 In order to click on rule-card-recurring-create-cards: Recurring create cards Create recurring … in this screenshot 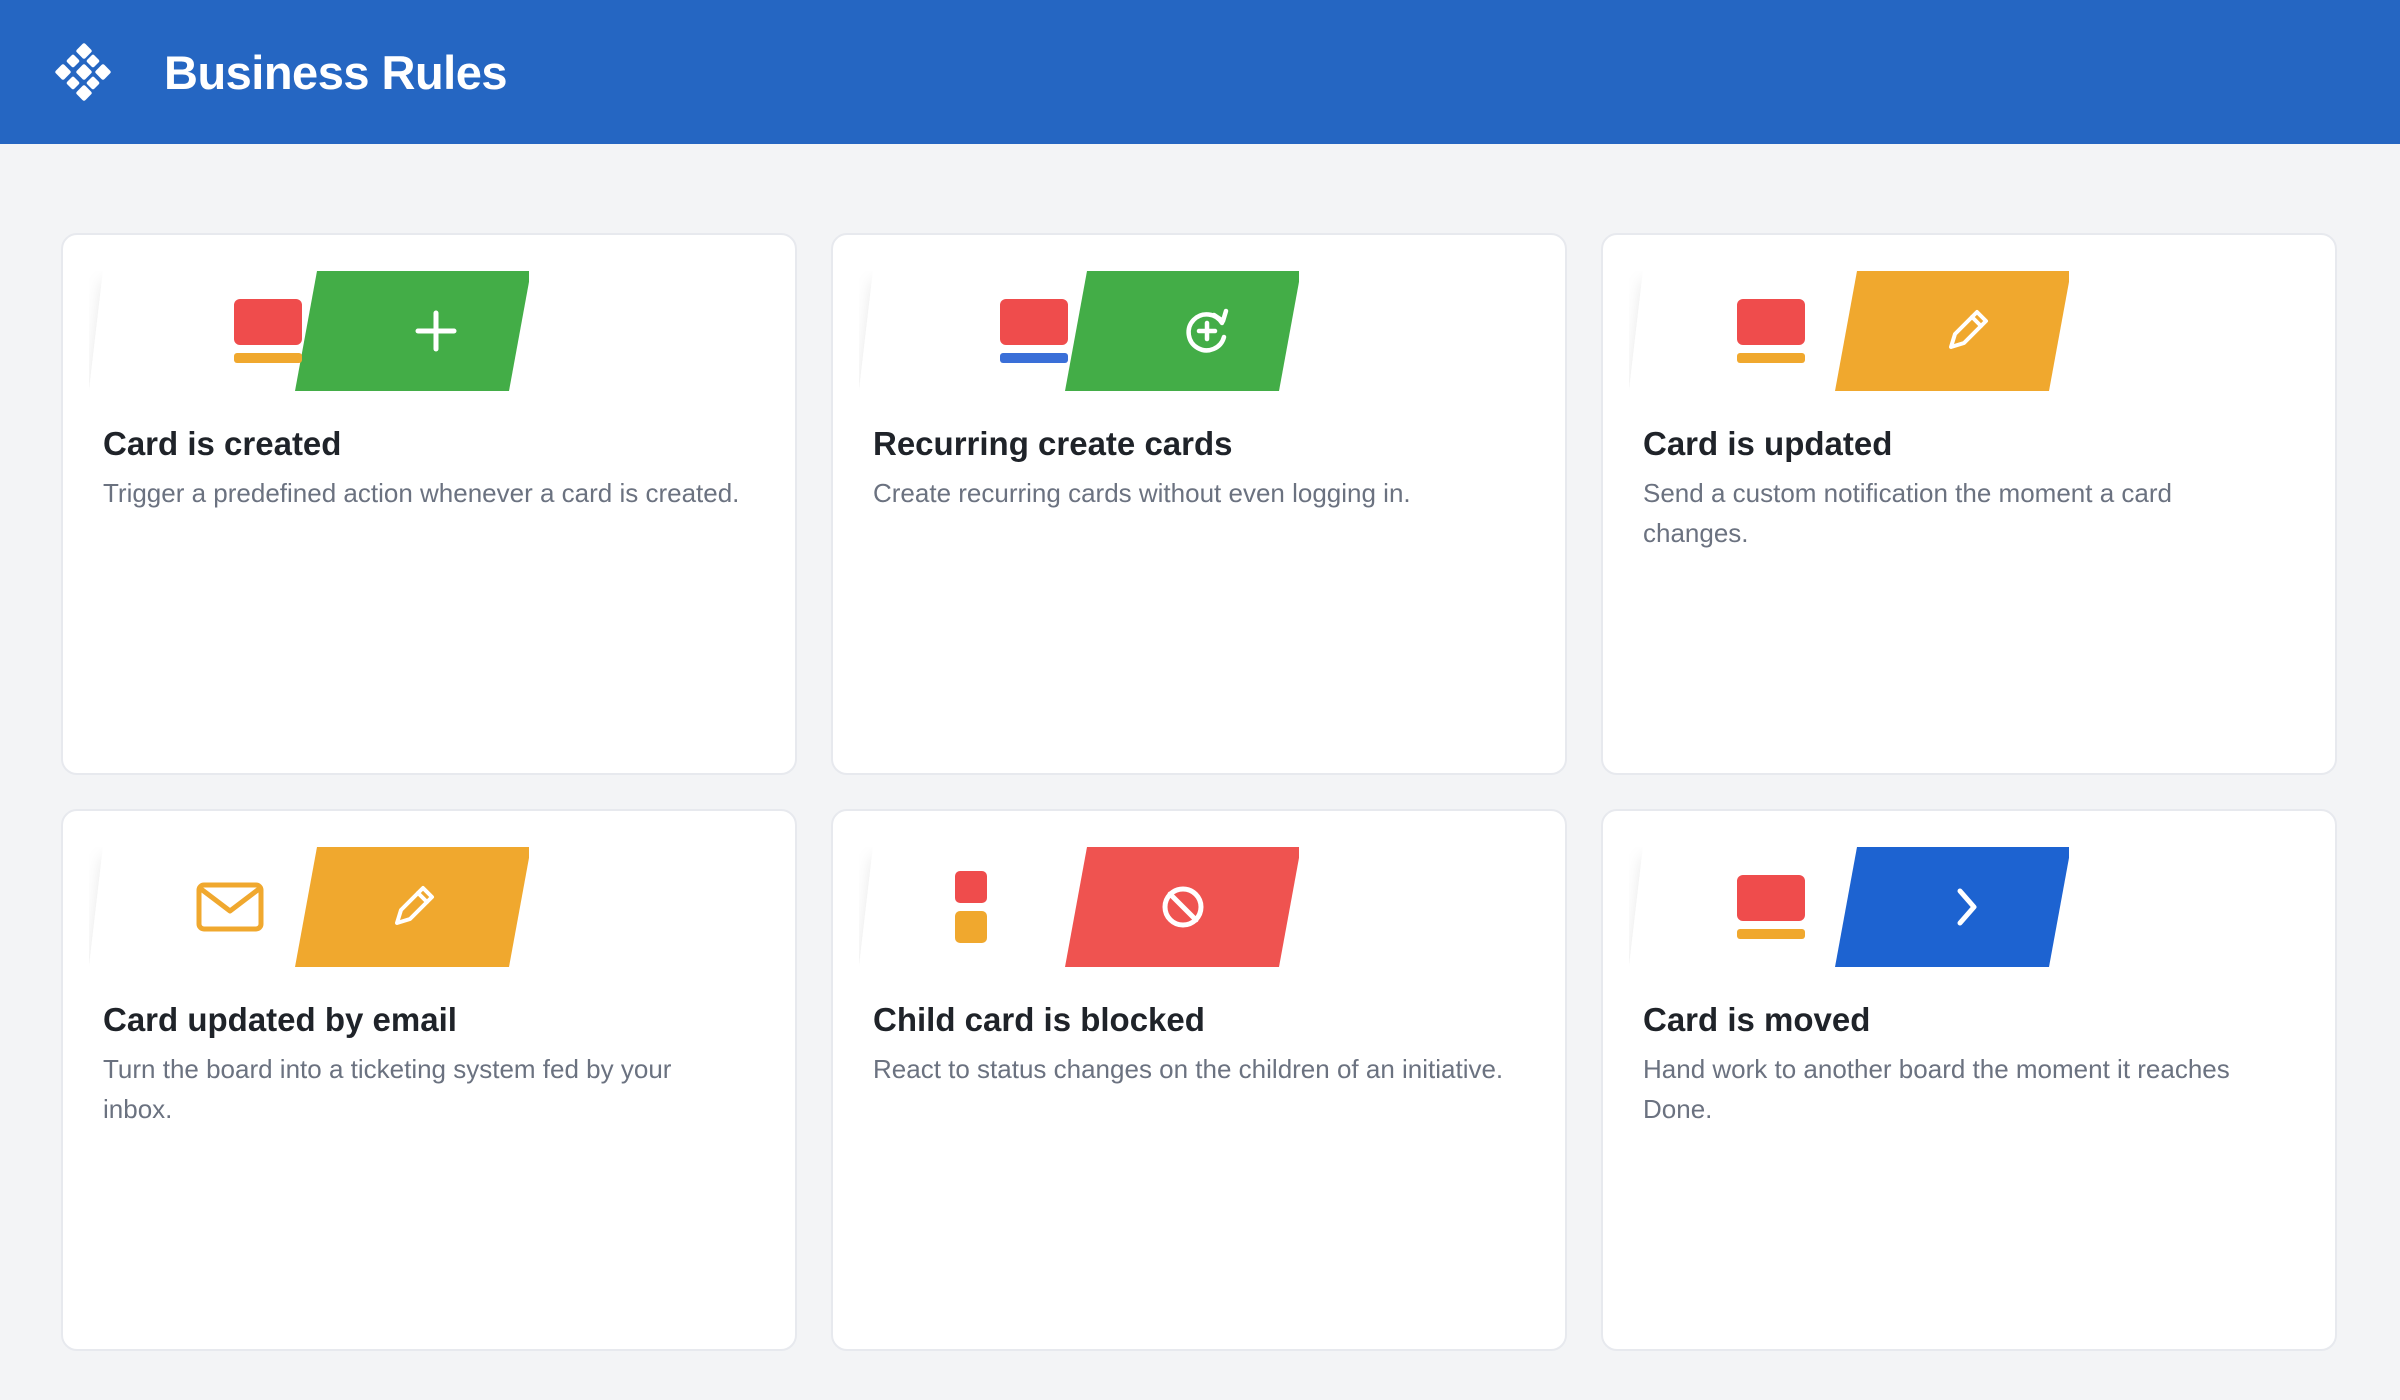, I will do `click(1199, 504)`.